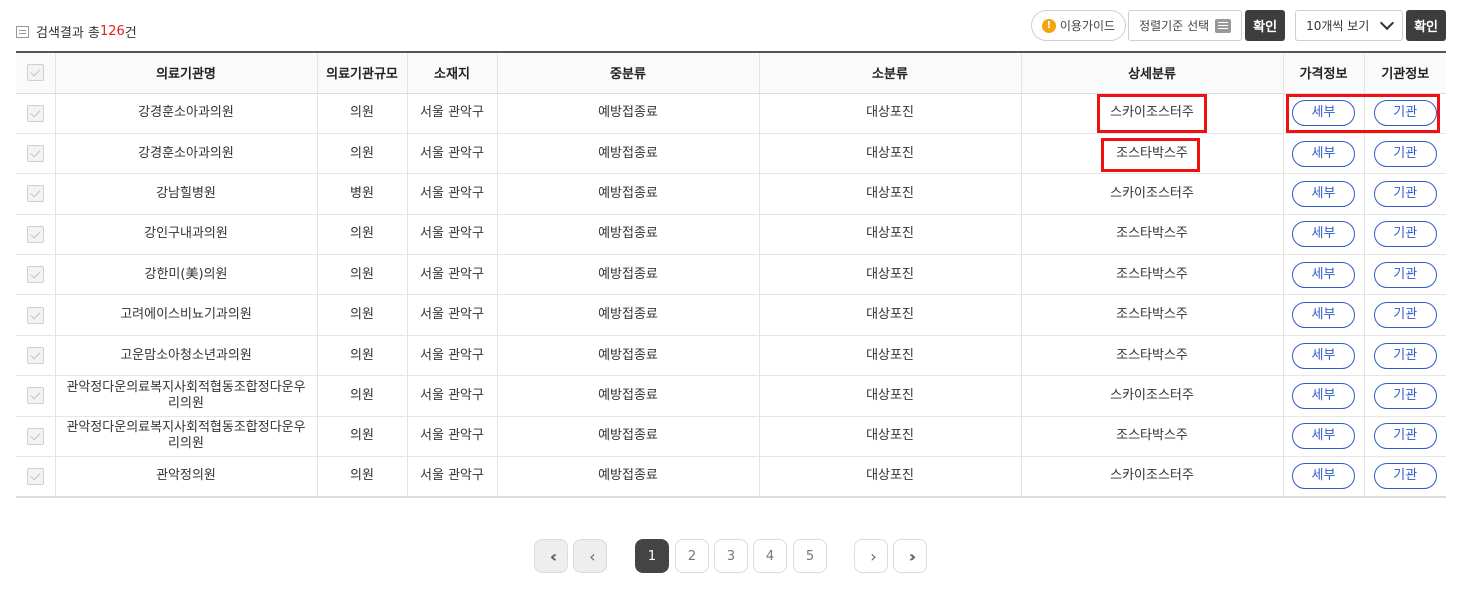 The width and height of the screenshot is (1458, 590). What do you see at coordinates (652, 556) in the screenshot?
I see `page-button: 1` at bounding box center [652, 556].